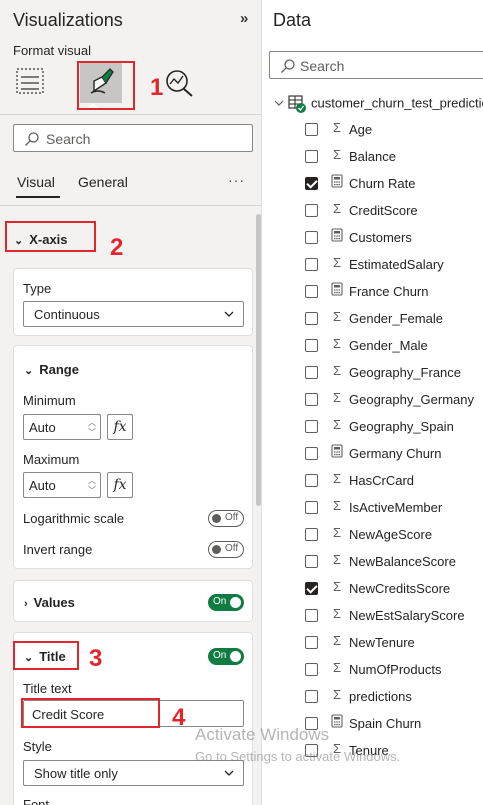  Describe the element at coordinates (37, 288) in the screenshot. I see `type-label: Type` at that location.